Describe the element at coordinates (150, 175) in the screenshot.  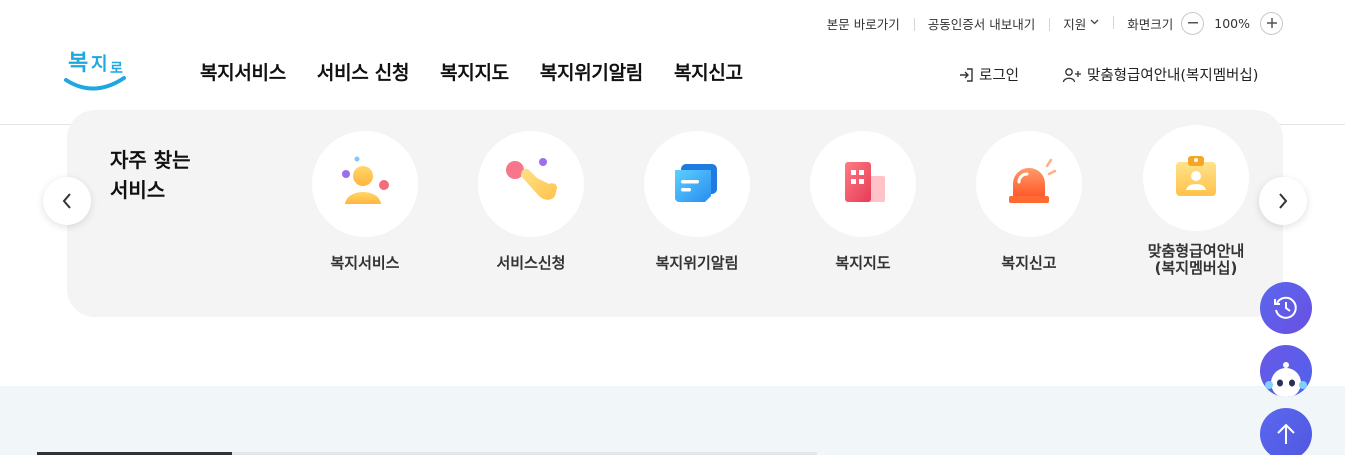
I see `frequent-services-title: 자주 찾는 서비스` at that location.